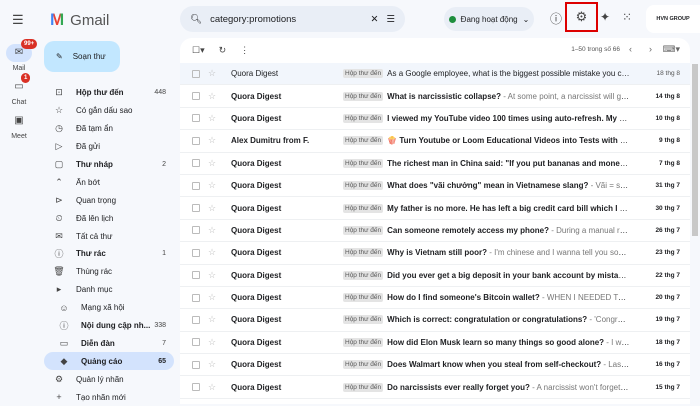 This screenshot has width=700, height=406. I want to click on sidebar-item: ▷ Đã gửi, so click(109, 147).